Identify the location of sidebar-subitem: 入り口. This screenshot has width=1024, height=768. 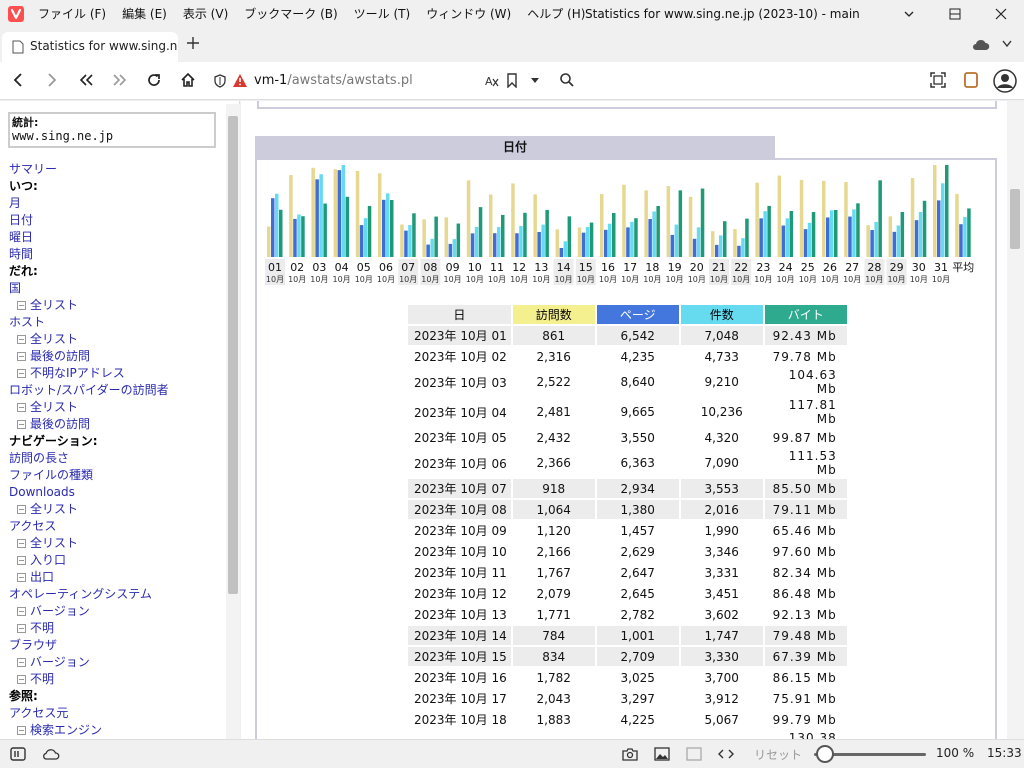
(89, 560).